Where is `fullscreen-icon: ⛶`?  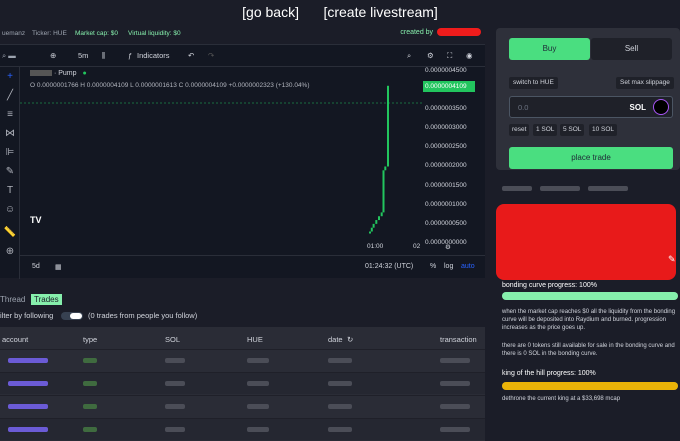 fullscreen-icon: ⛶ is located at coordinates (449, 56).